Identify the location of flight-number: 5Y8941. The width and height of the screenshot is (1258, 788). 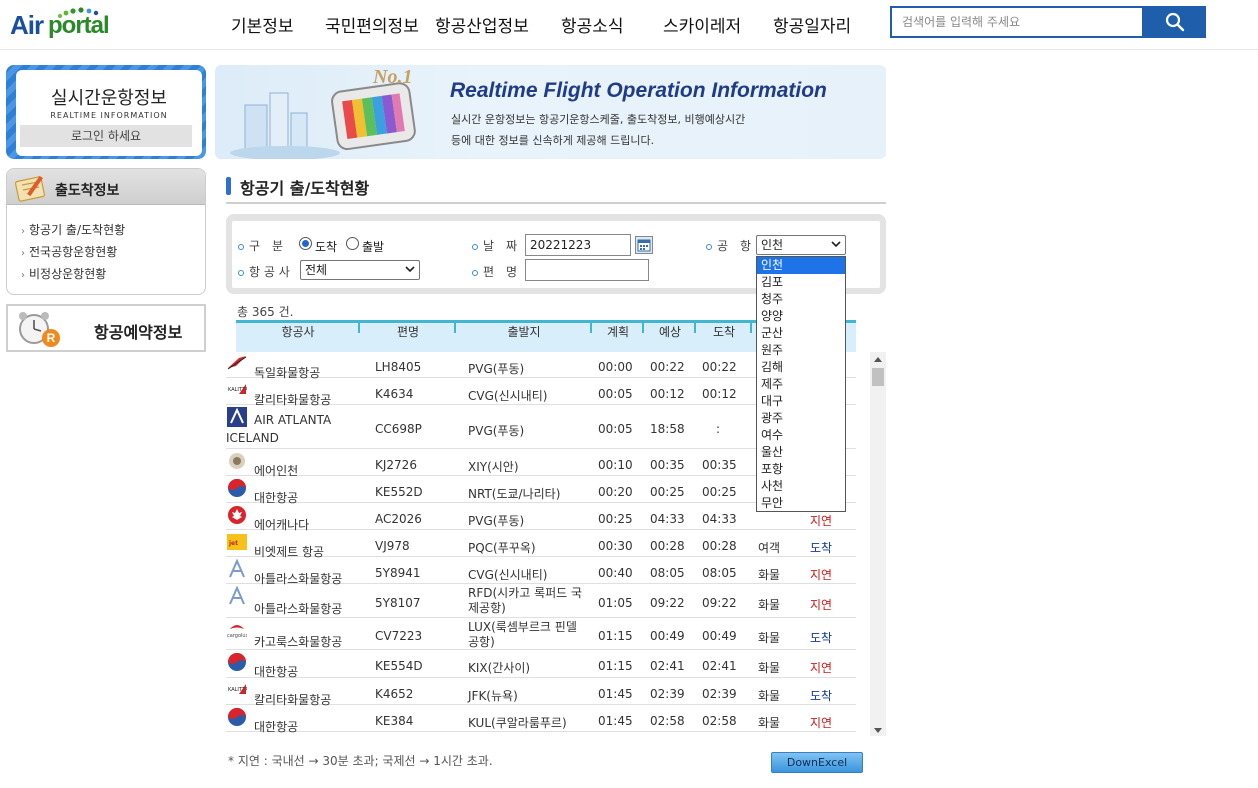
(398, 573).